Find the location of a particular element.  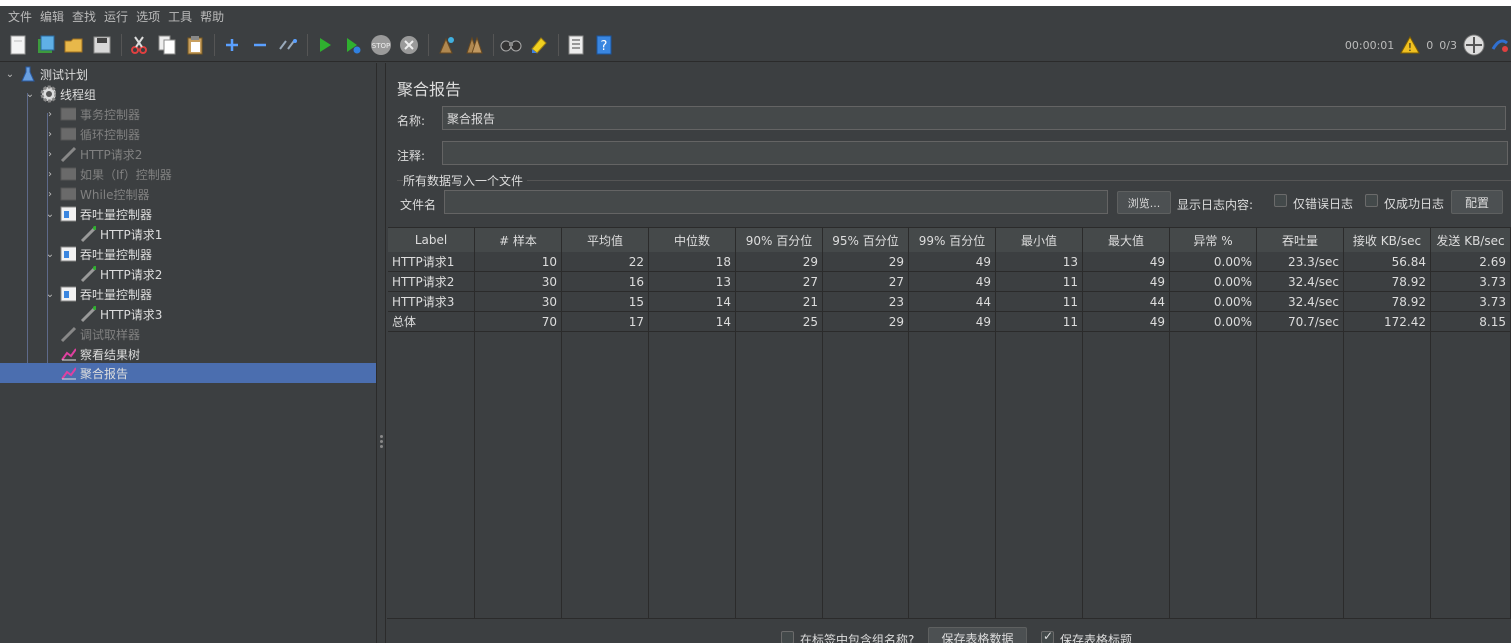

tree-node-aggregate-report: 聚合报告 is located at coordinates (188, 373).